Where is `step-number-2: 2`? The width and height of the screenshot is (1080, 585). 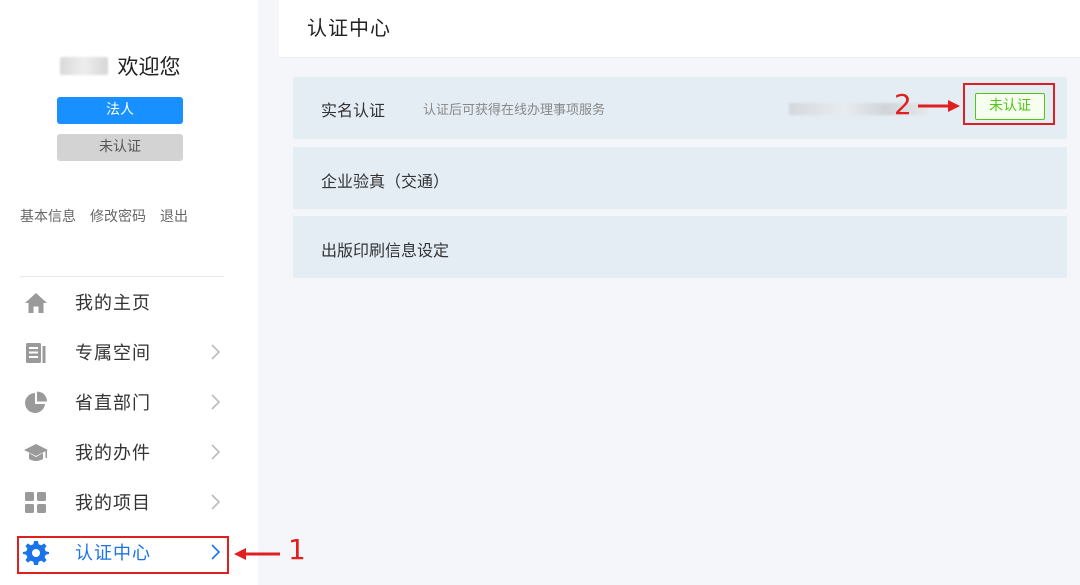
step-number-2: 2 is located at coordinates (903, 104).